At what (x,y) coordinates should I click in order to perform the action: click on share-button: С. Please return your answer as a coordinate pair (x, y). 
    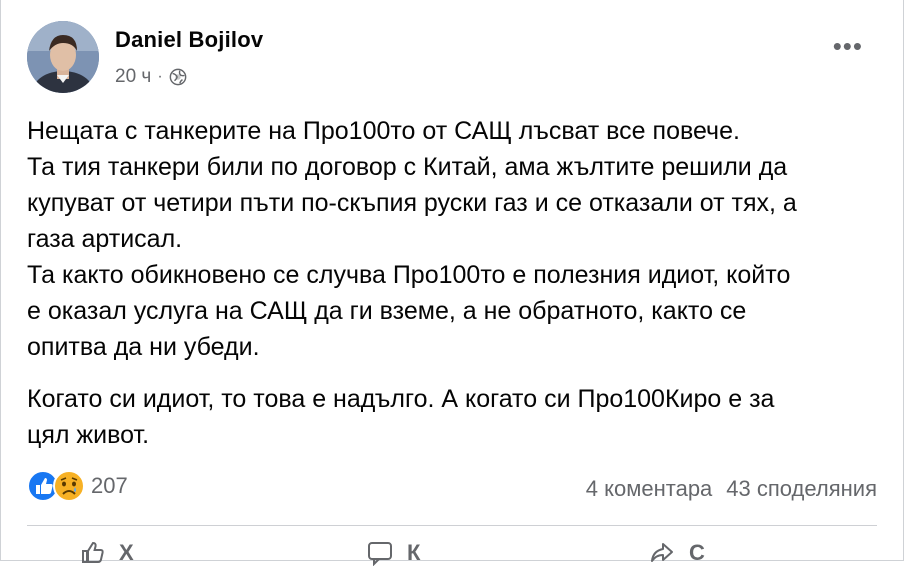
    Looking at the image, I should click on (677, 553).